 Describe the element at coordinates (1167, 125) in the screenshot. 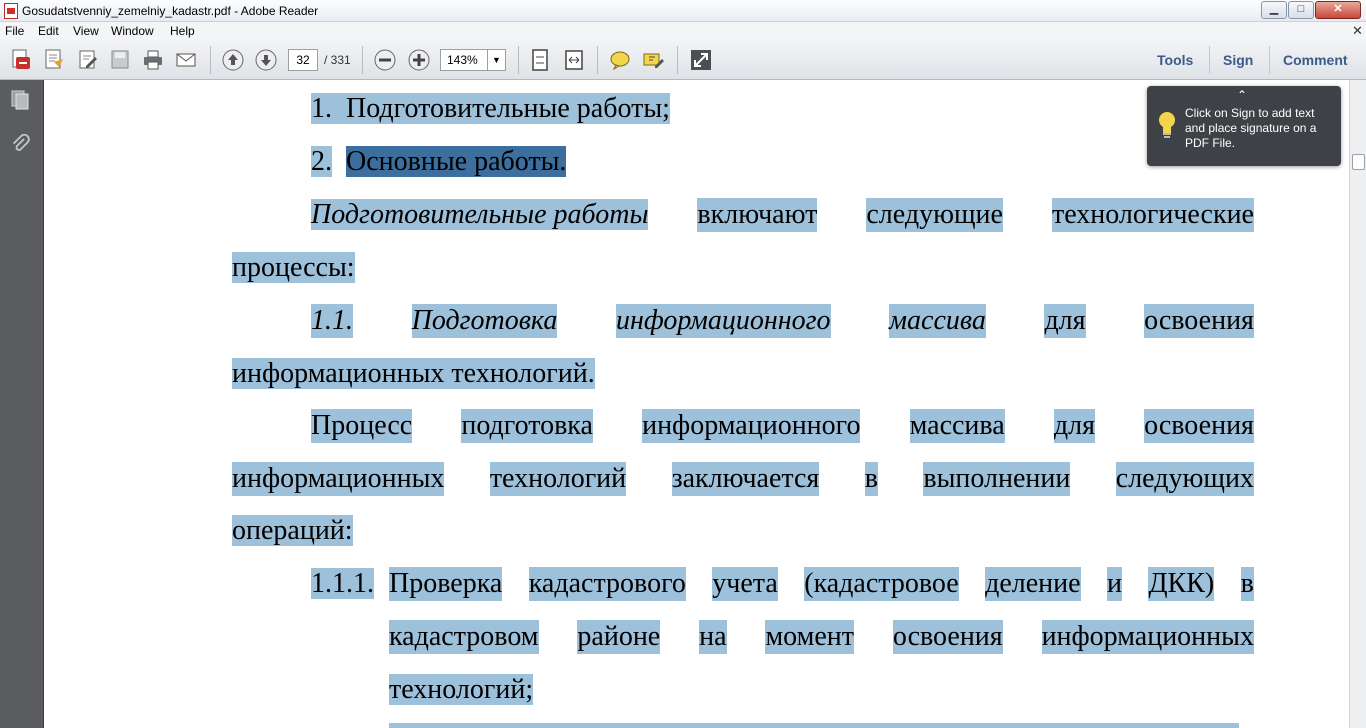

I see `lightbulb-icon` at that location.